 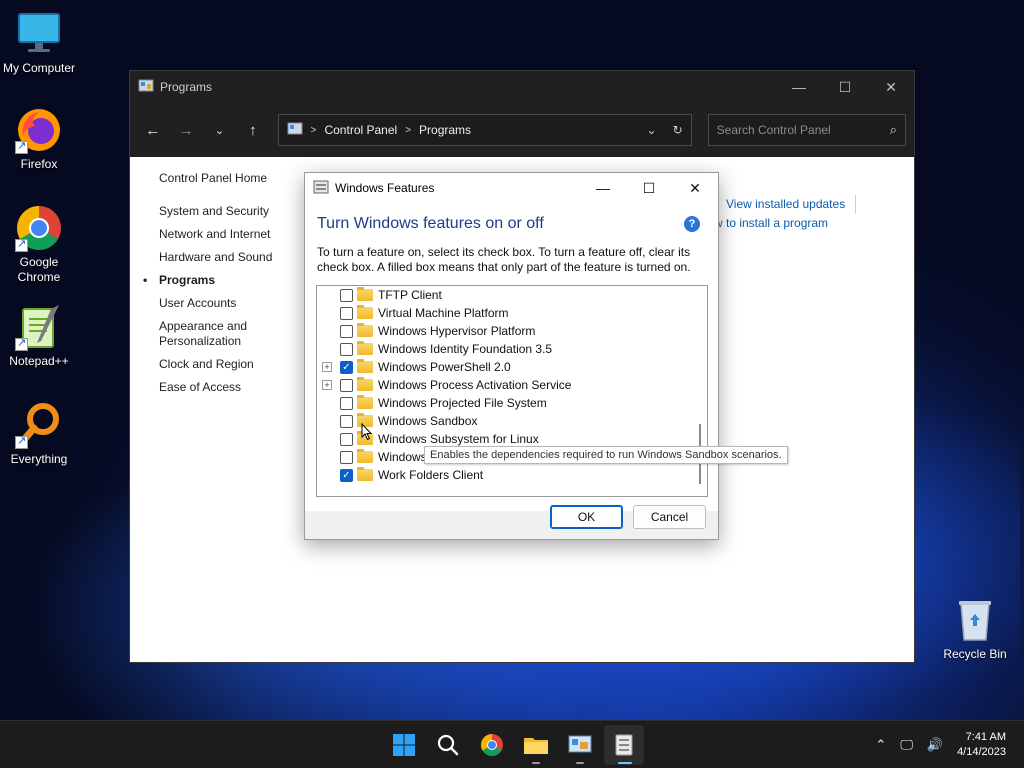 What do you see at coordinates (39, 459) in the screenshot?
I see `desktop-icon-label: Everything` at bounding box center [39, 459].